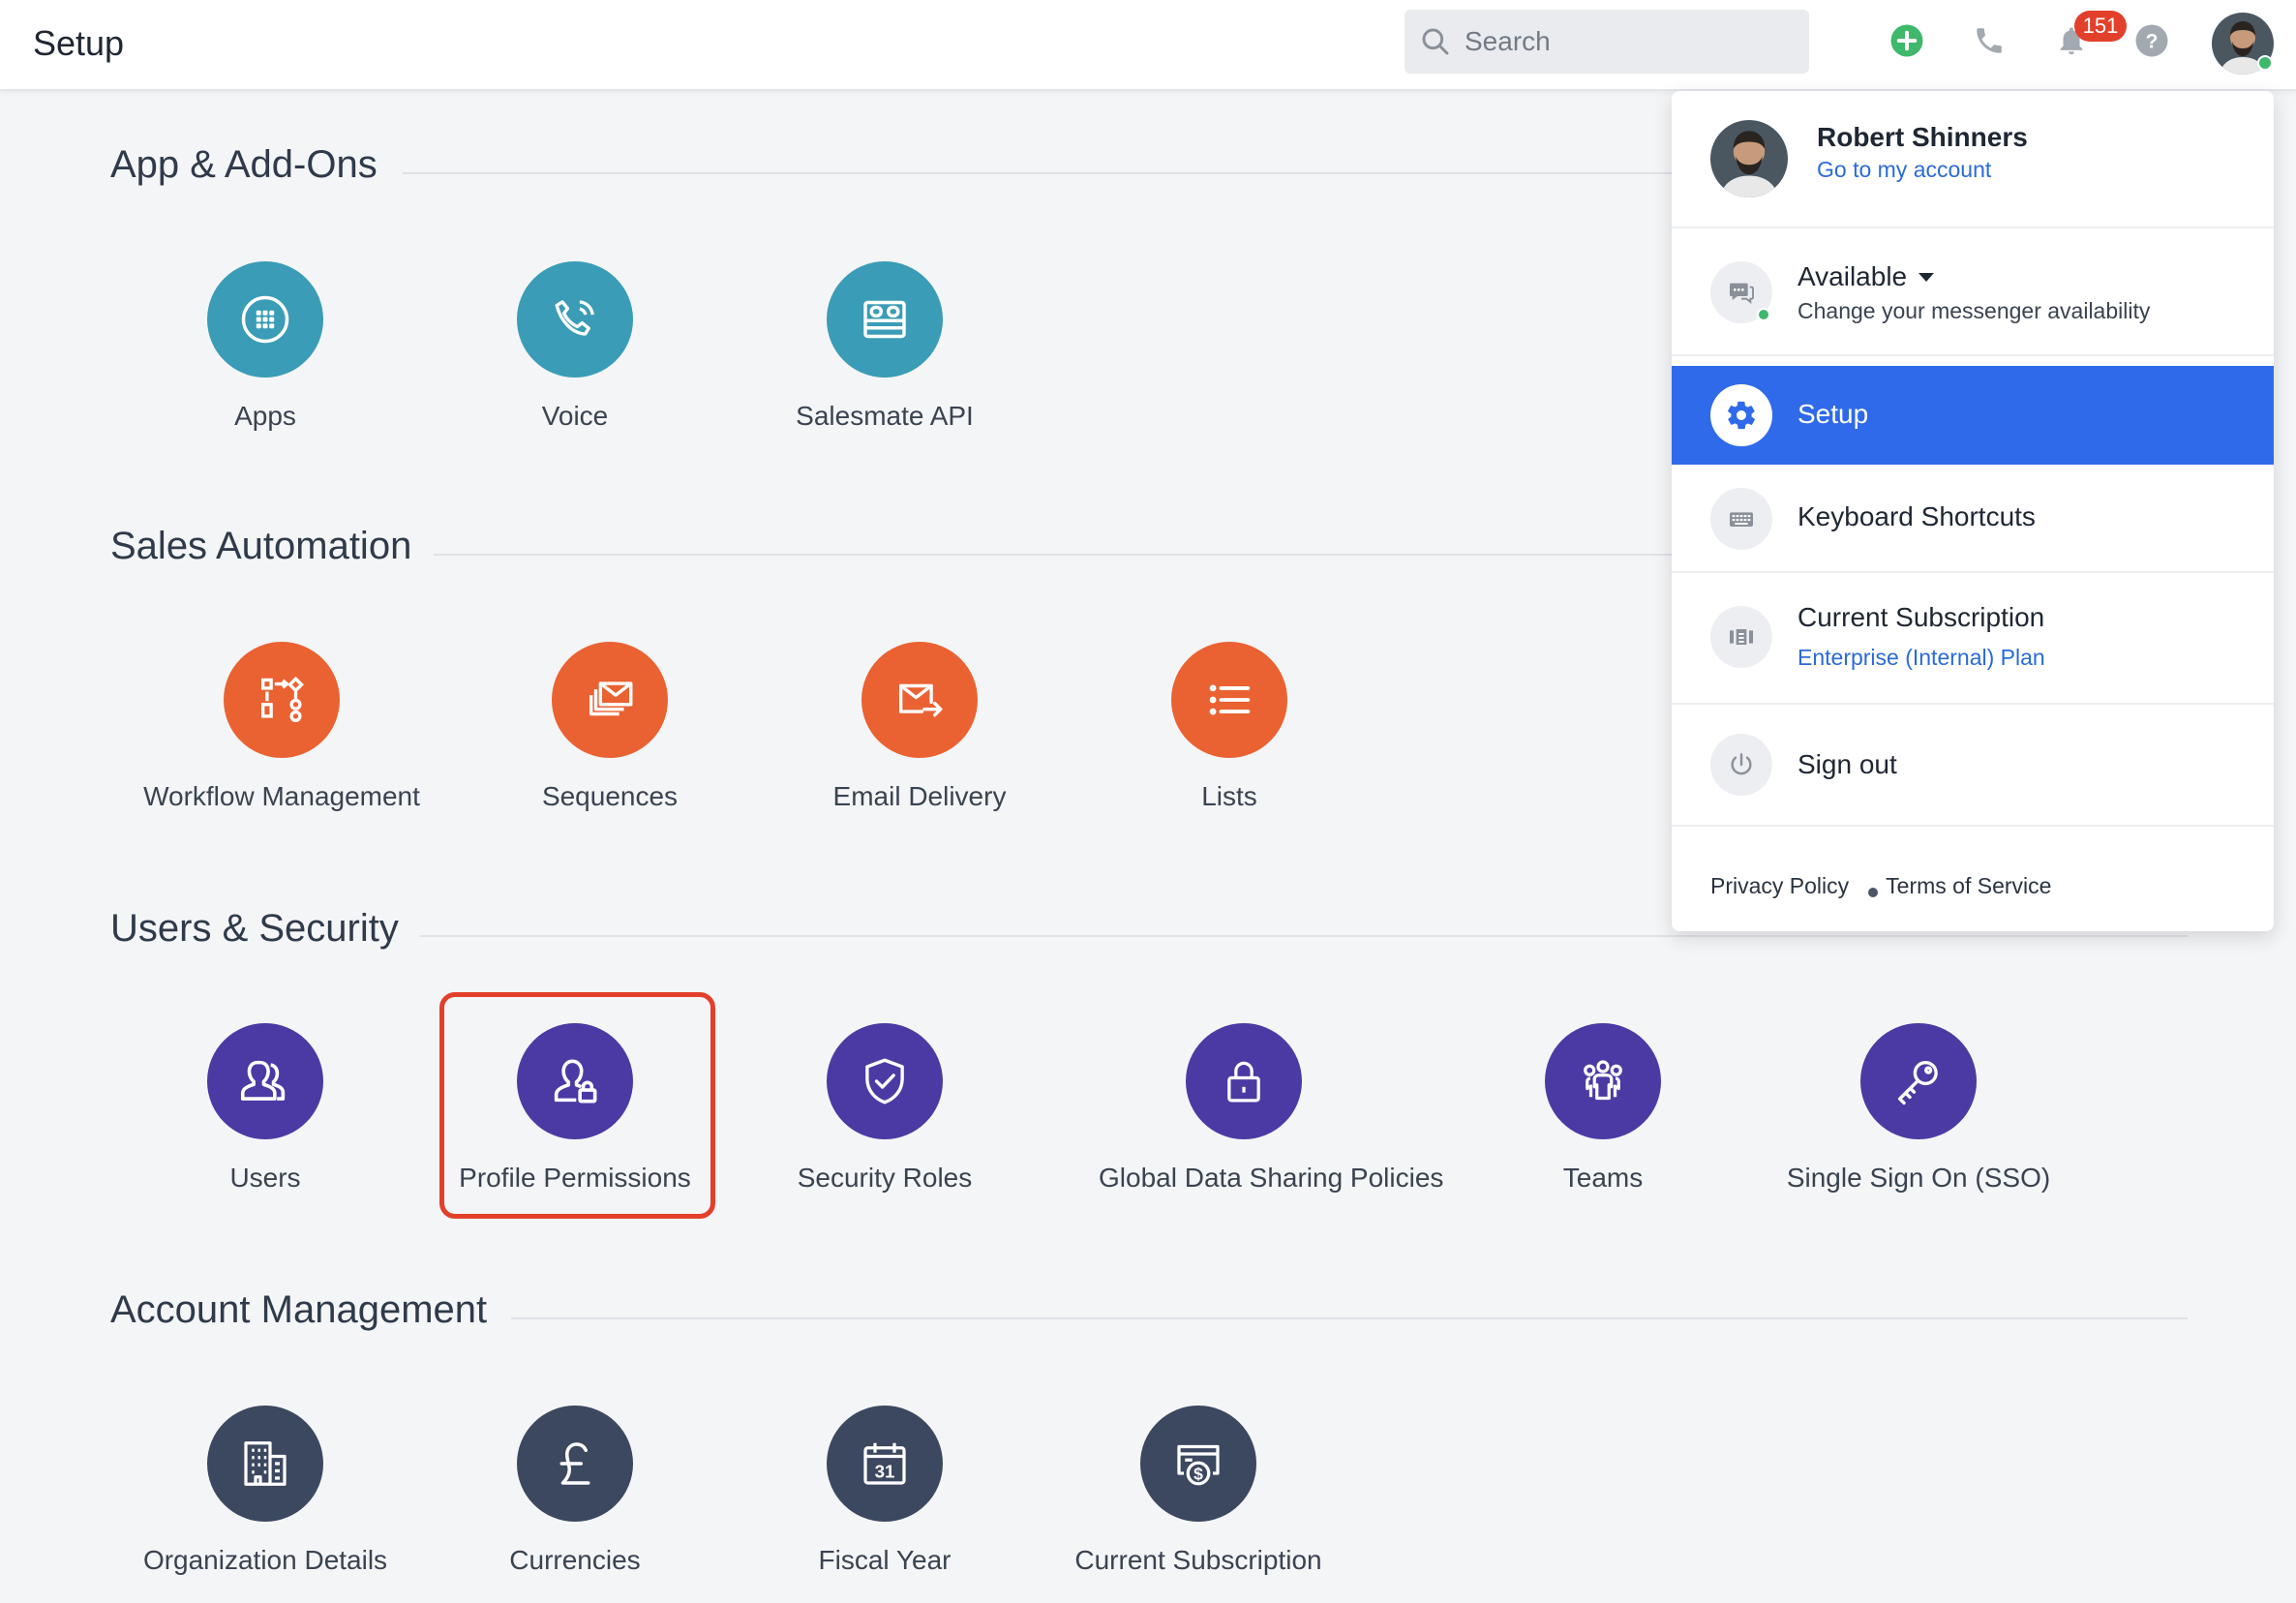  I want to click on tile-sequences: Sequences, so click(610, 727).